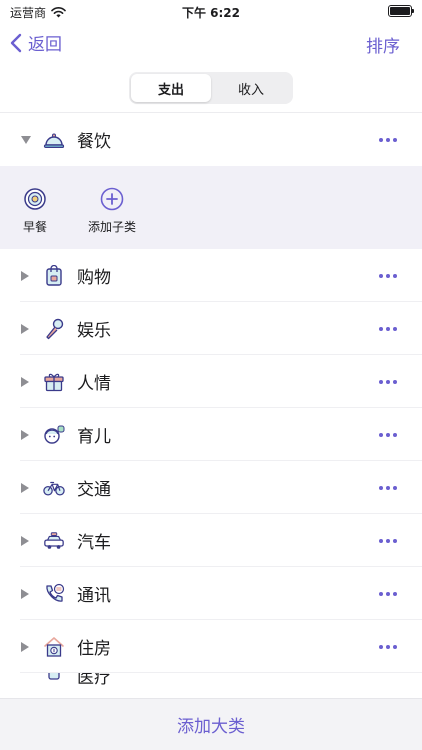  What do you see at coordinates (211, 207) in the screenshot?
I see `subcategory-panel: 早餐 添加子类` at bounding box center [211, 207].